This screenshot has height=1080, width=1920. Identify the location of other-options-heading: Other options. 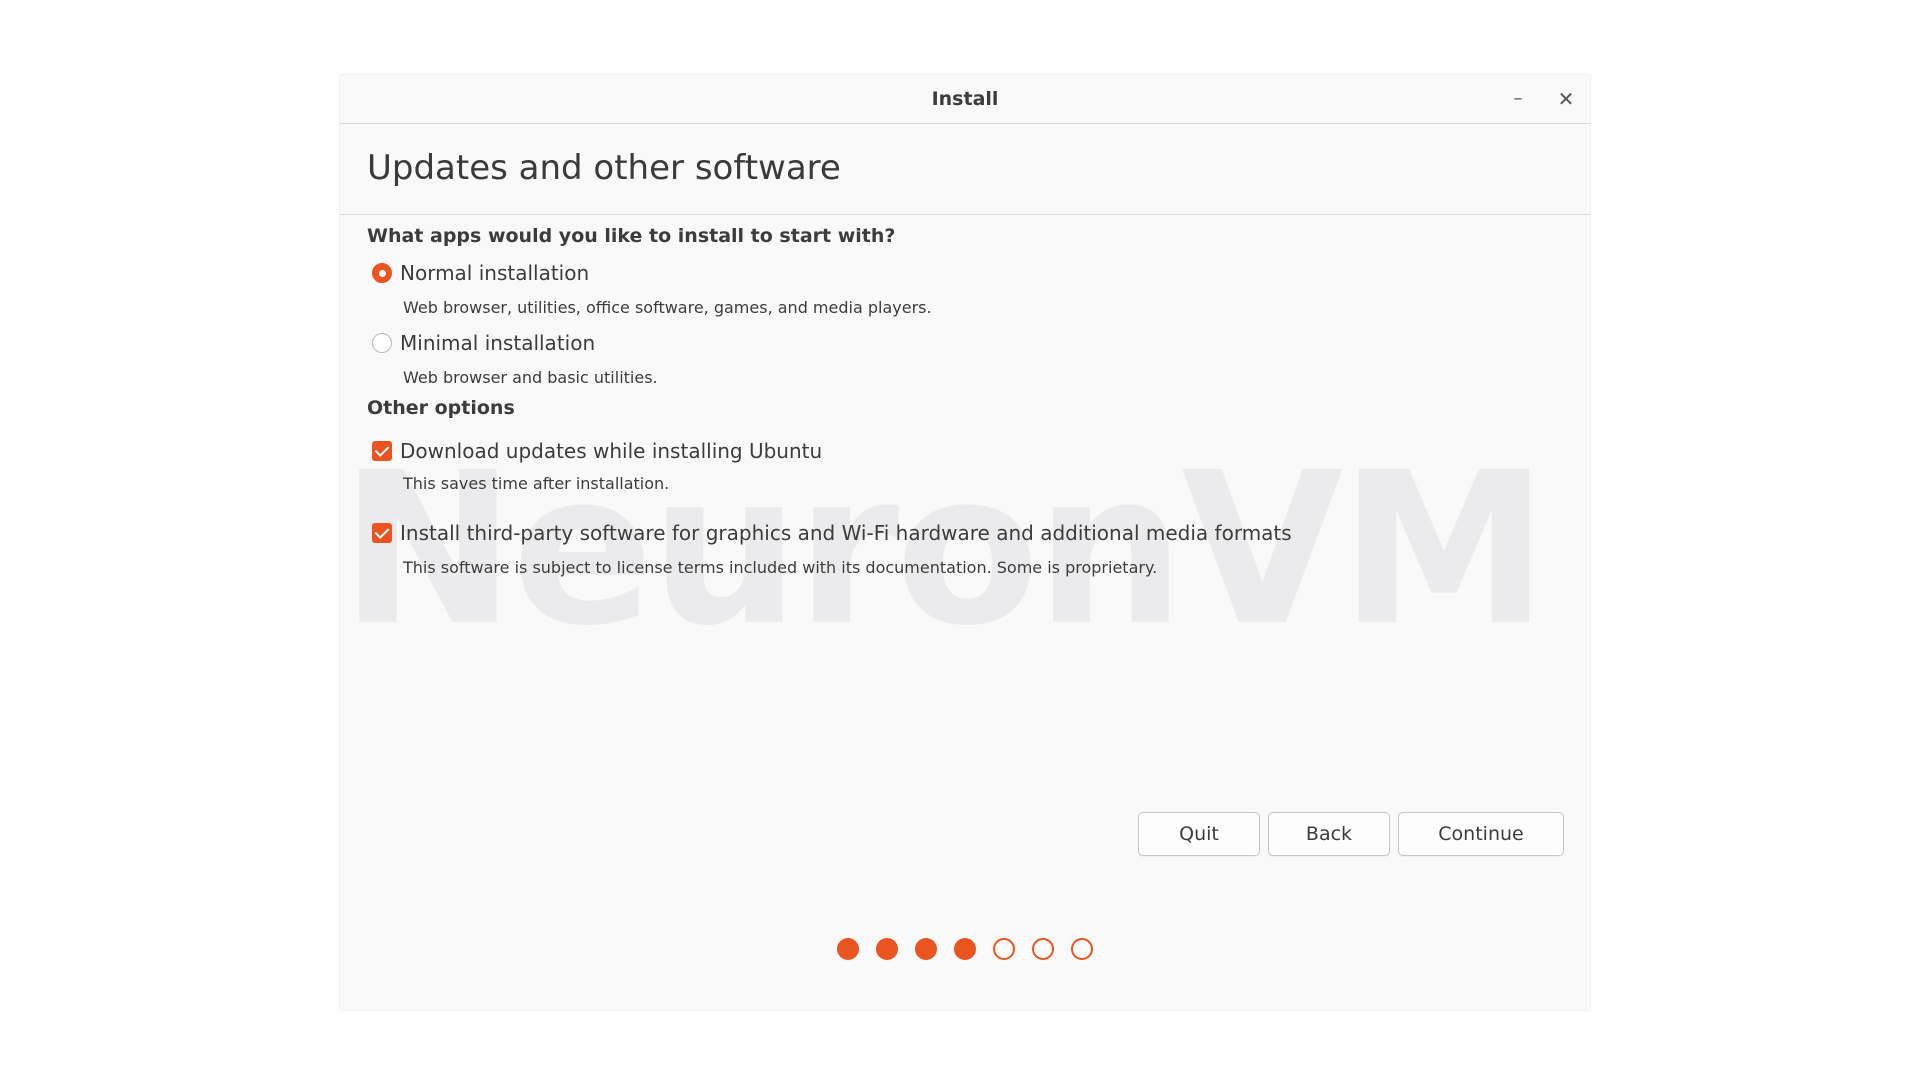
(441, 408).